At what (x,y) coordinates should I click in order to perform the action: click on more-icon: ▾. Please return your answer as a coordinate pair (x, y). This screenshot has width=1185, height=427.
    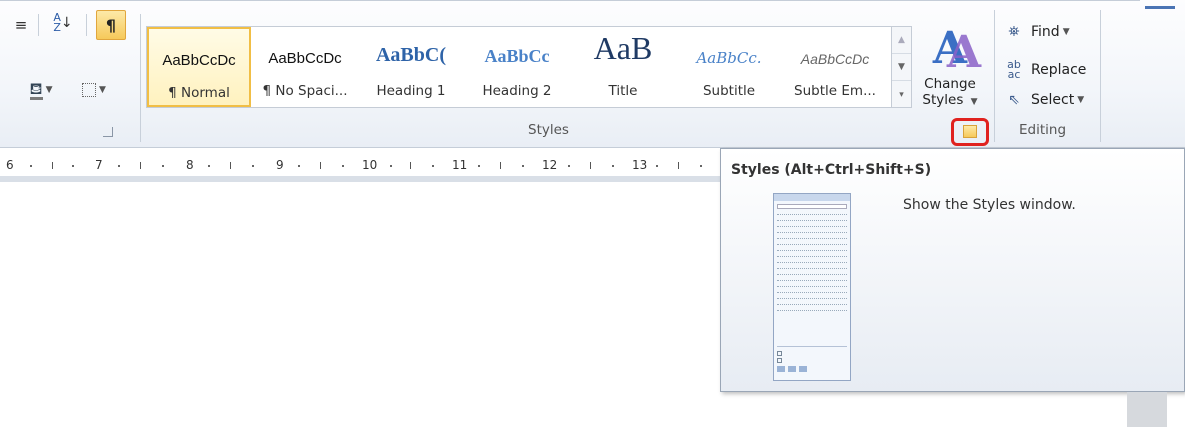
    Looking at the image, I should click on (901, 94).